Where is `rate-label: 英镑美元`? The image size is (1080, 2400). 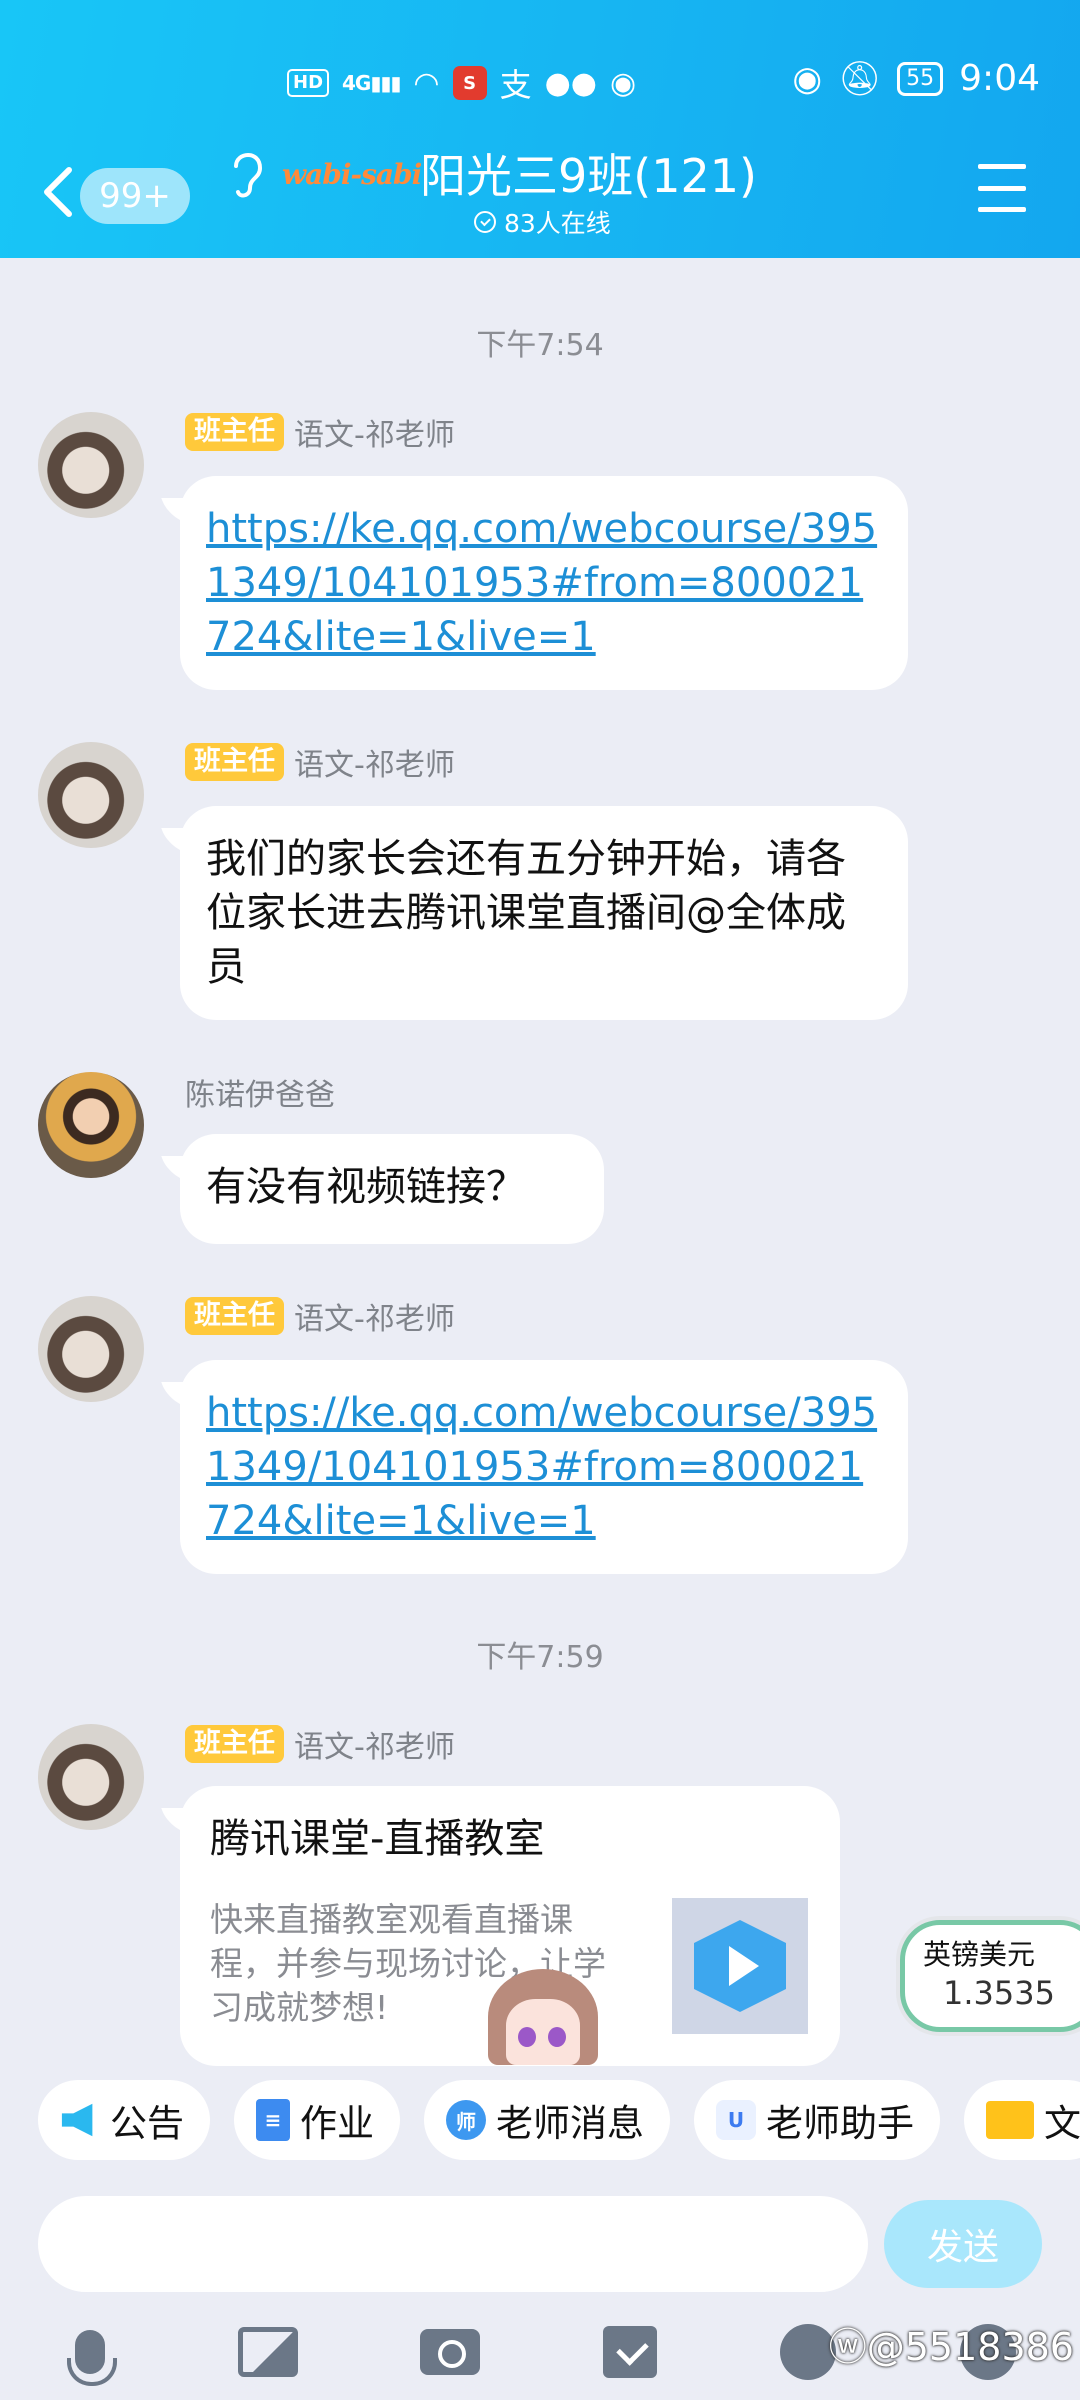 rate-label: 英镑美元 is located at coordinates (979, 1954).